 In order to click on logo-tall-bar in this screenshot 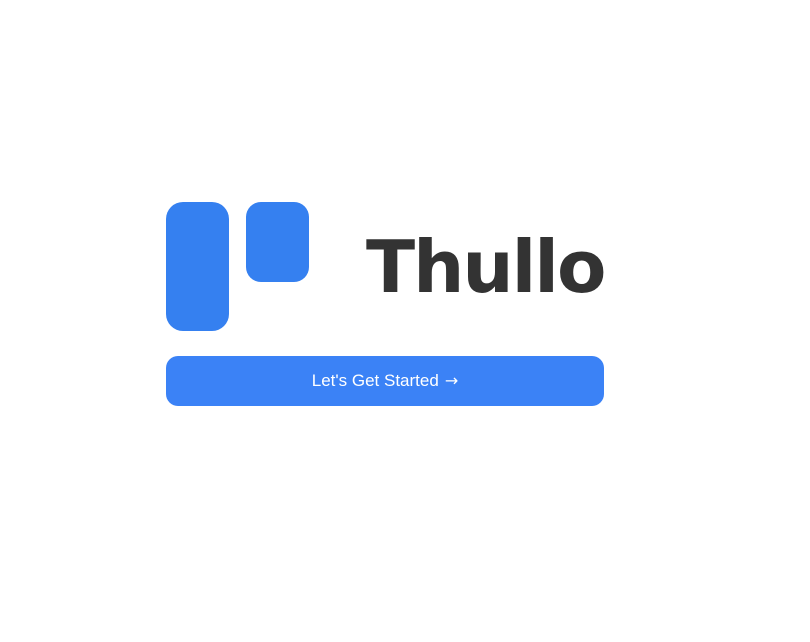, I will do `click(197, 266)`.